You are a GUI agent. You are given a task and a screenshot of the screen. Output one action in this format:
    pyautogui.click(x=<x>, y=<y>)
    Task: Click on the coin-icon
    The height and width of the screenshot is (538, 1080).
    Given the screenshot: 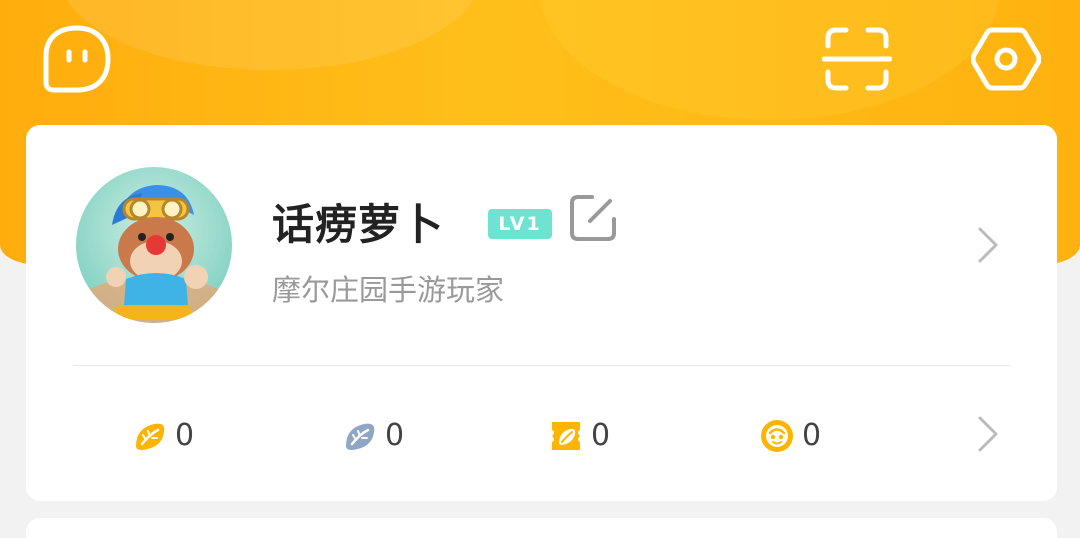 What is the action you would take?
    pyautogui.click(x=777, y=436)
    